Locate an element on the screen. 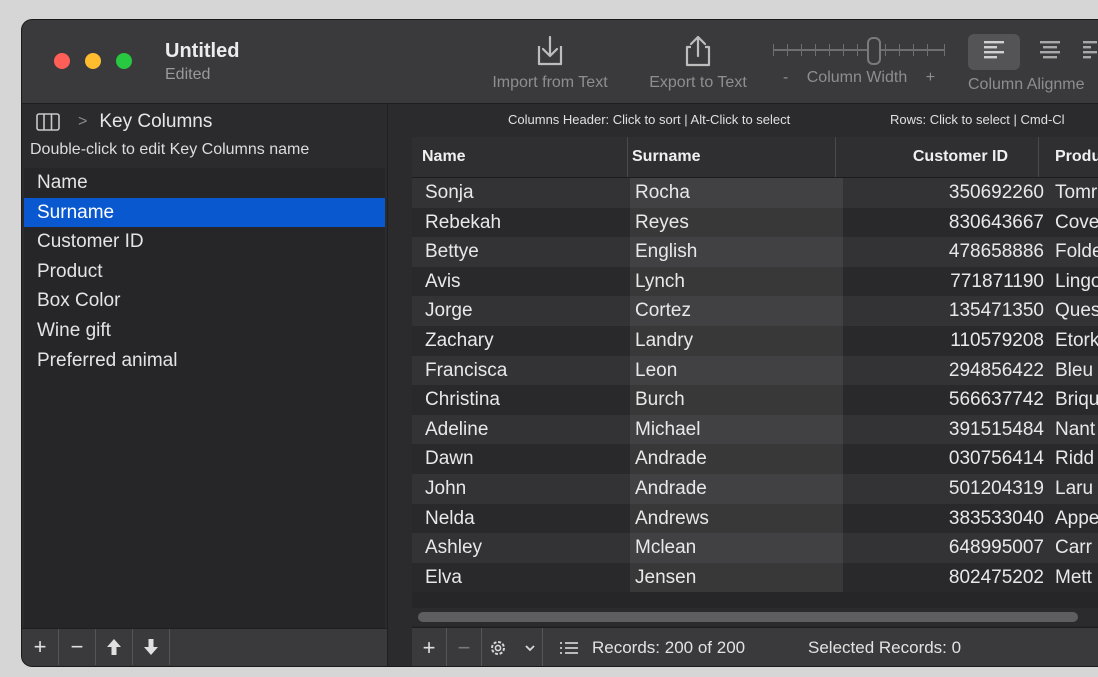 This screenshot has height=677, width=1098. column-alignment-label: Column Alignme is located at coordinates (1026, 84).